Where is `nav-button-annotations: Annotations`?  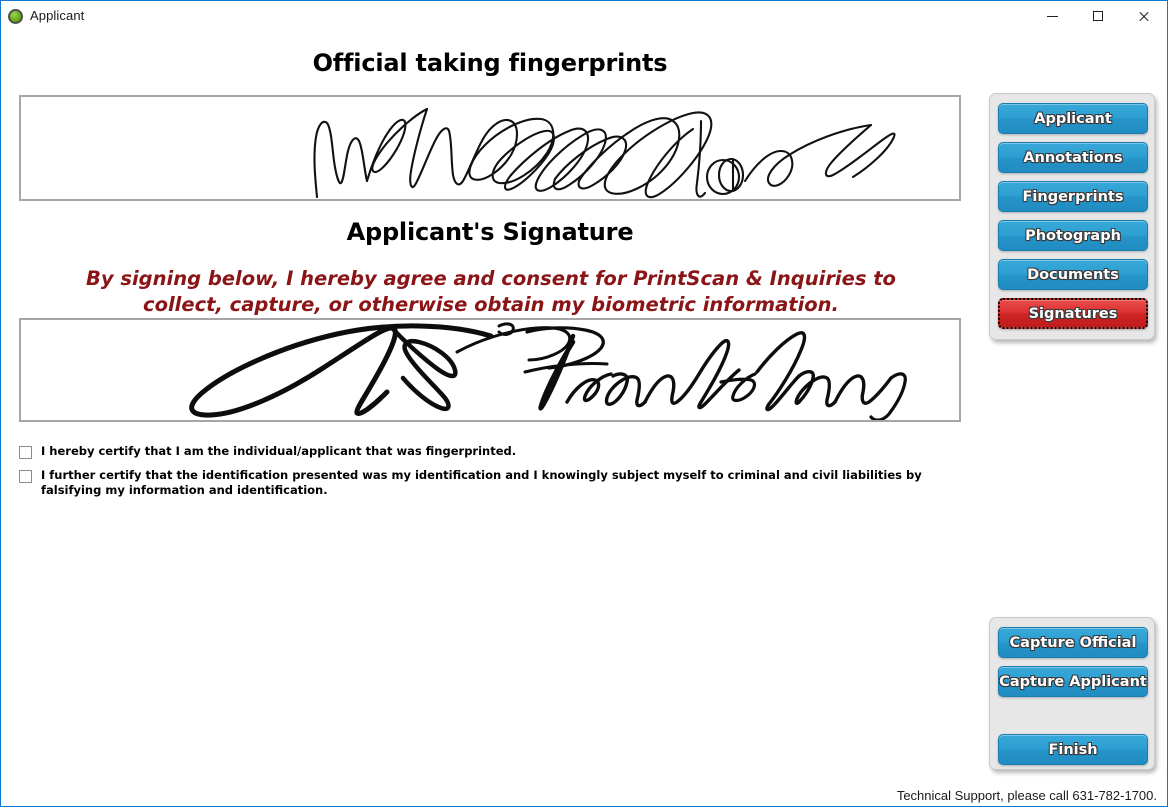 nav-button-annotations: Annotations is located at coordinates (1073, 157).